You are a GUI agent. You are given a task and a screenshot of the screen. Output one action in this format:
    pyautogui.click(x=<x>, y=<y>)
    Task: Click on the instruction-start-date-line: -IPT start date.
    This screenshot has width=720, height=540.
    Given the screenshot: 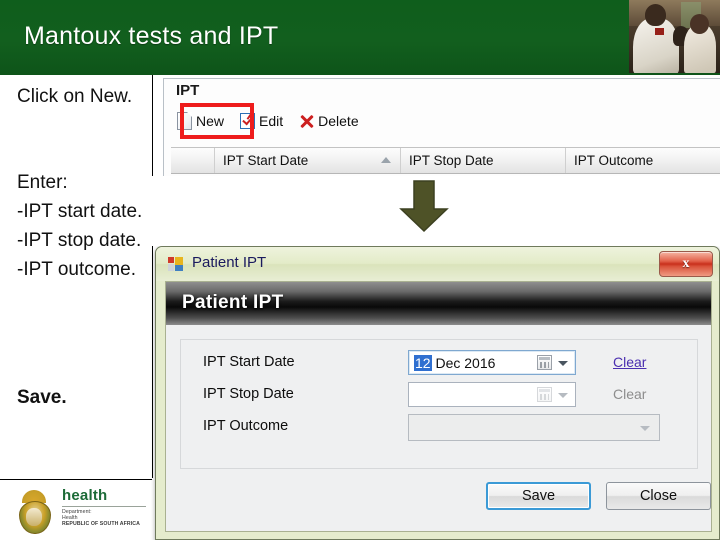 What is the action you would take?
    pyautogui.click(x=80, y=211)
    